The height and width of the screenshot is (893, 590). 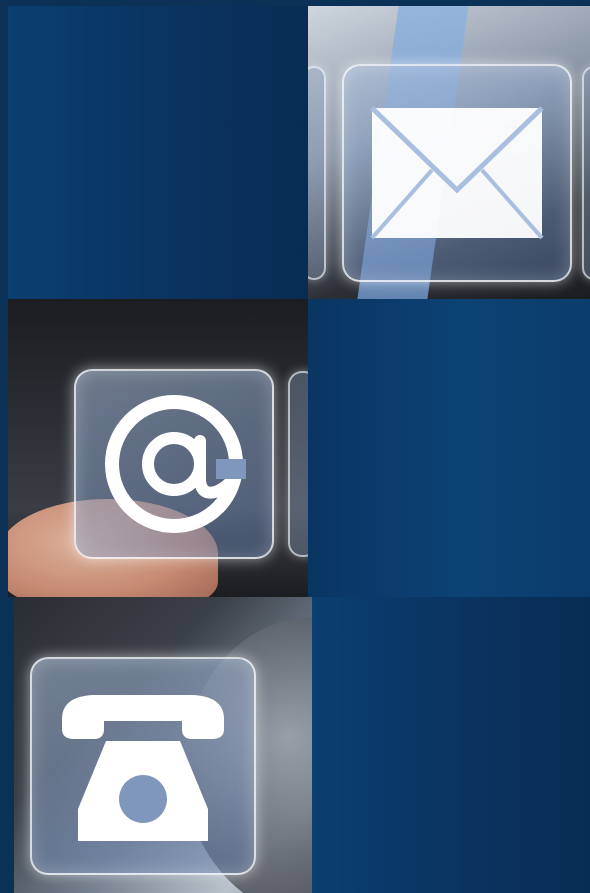 I want to click on at-sign-icon, so click(x=175, y=464).